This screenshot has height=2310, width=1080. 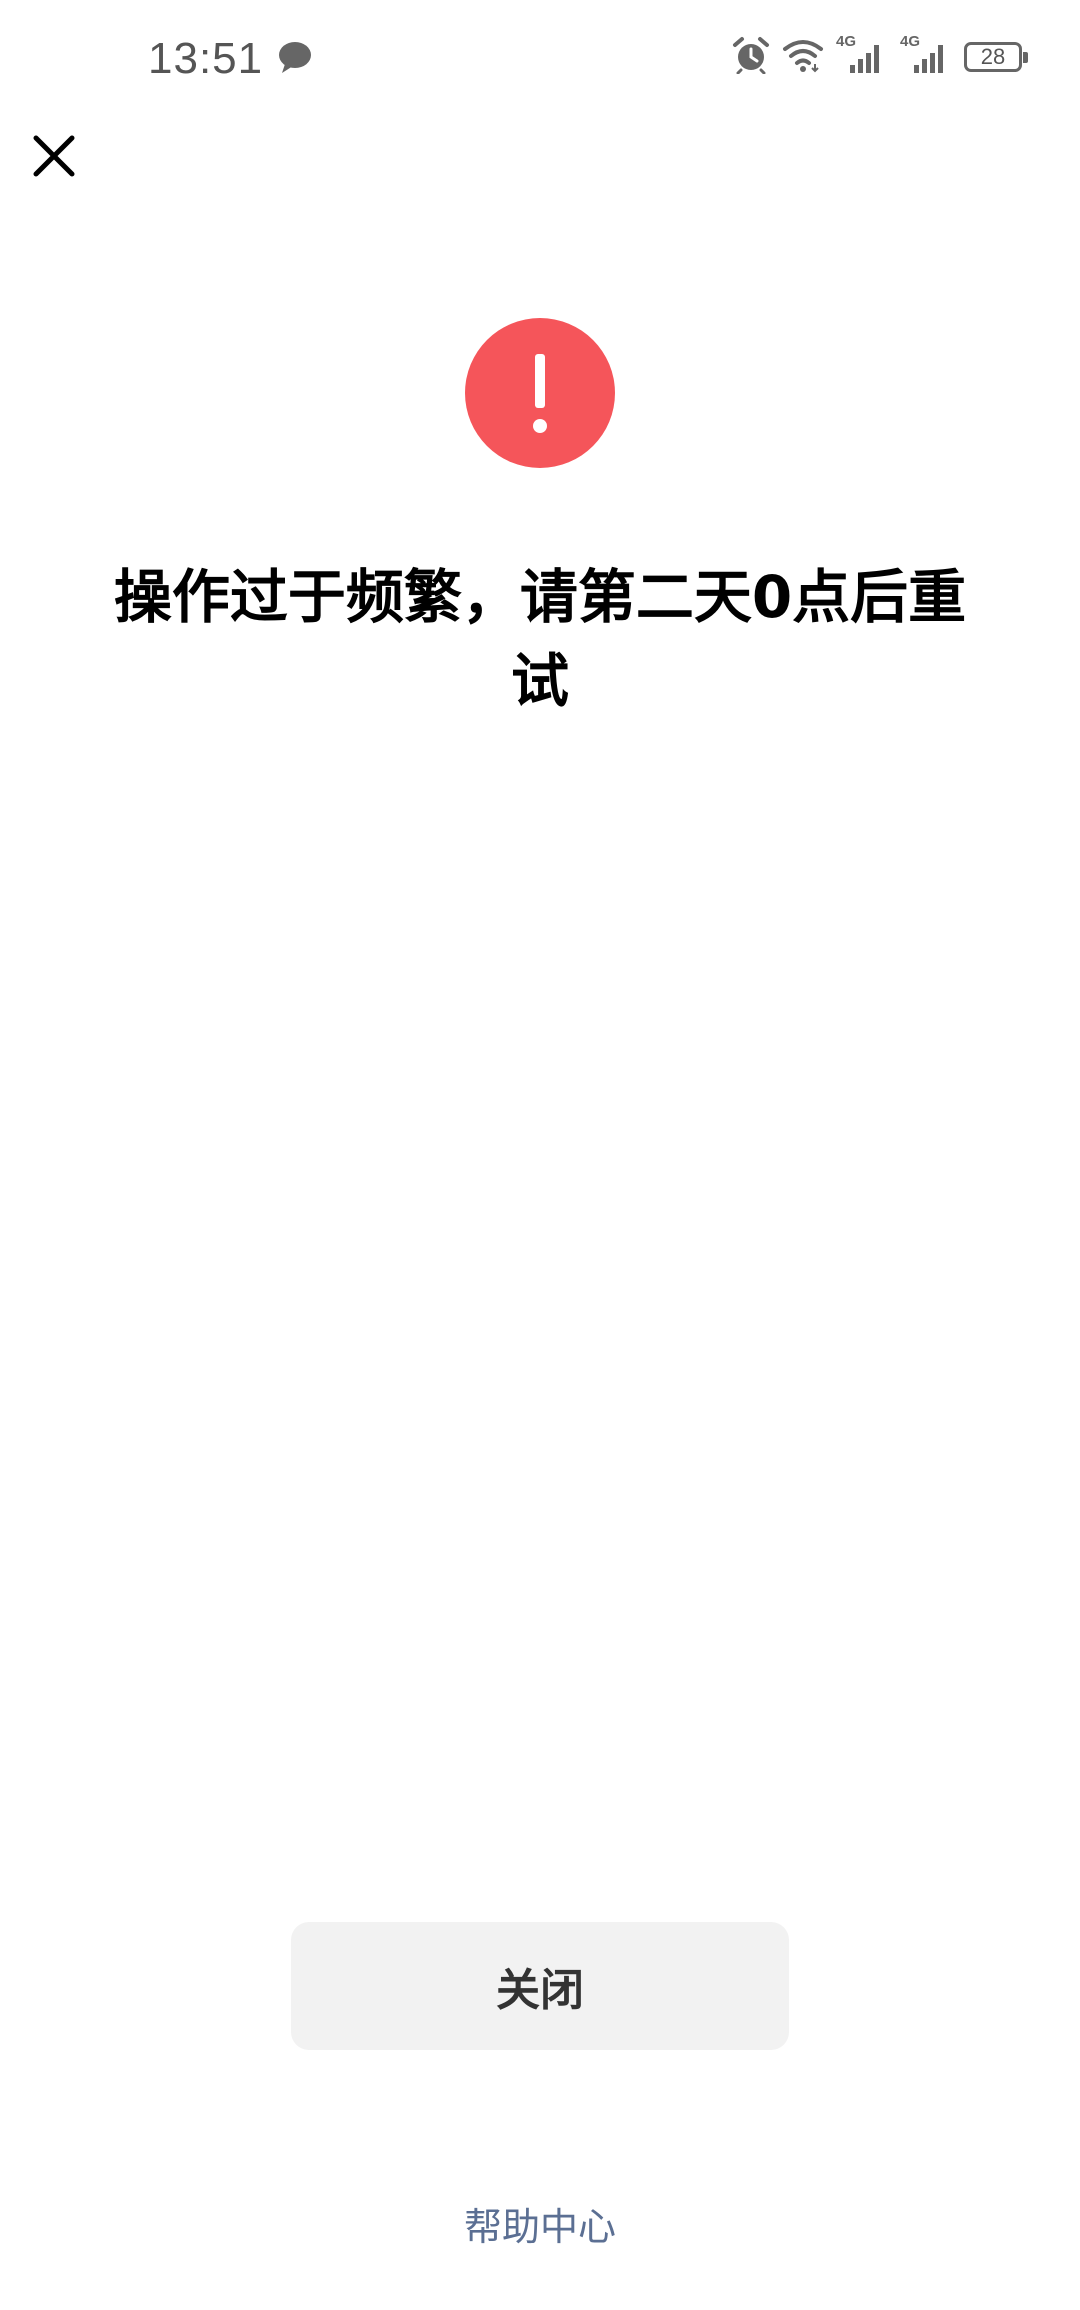 I want to click on status-time: 13:51, so click(x=206, y=58).